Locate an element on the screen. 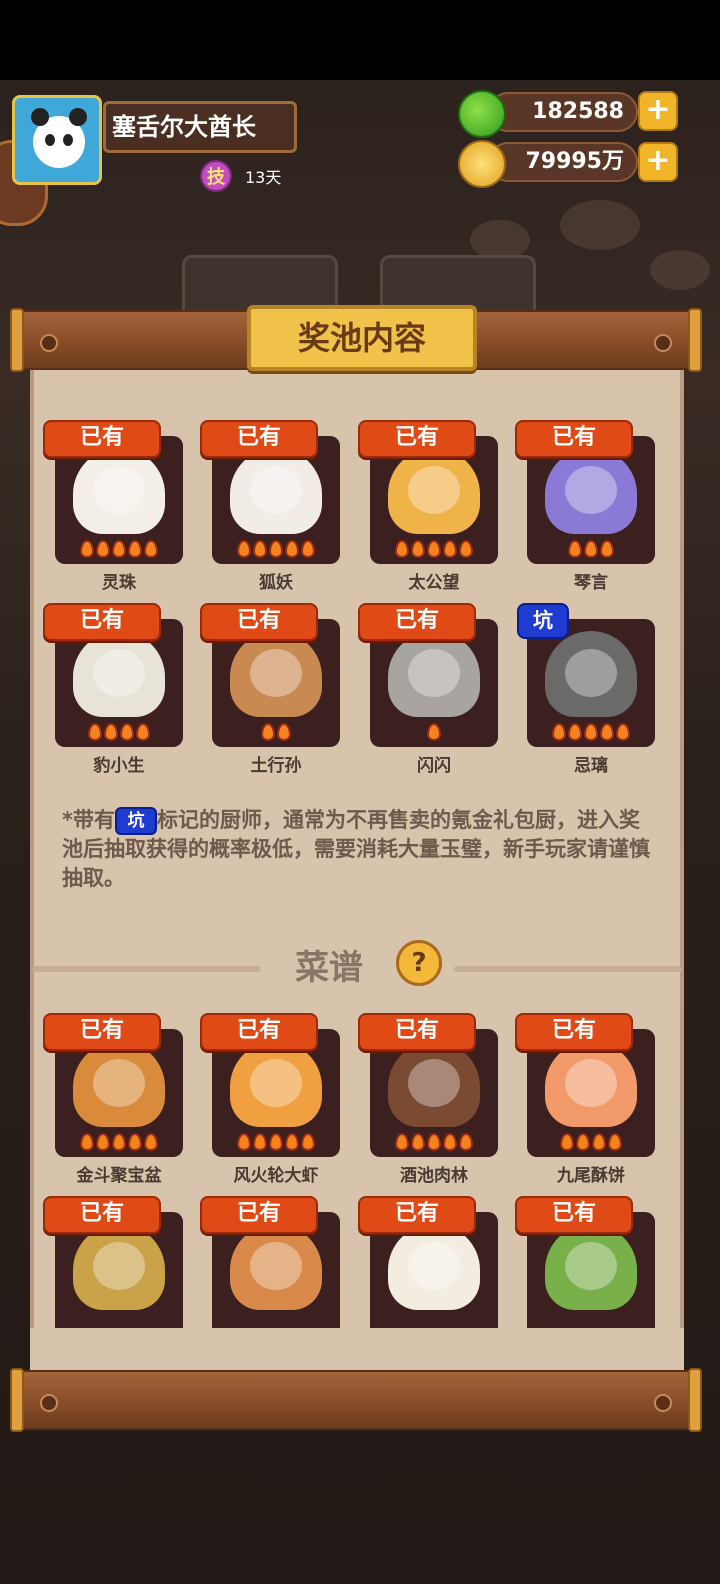 The height and width of the screenshot is (1584, 720). help-icon: ? is located at coordinates (419, 963).